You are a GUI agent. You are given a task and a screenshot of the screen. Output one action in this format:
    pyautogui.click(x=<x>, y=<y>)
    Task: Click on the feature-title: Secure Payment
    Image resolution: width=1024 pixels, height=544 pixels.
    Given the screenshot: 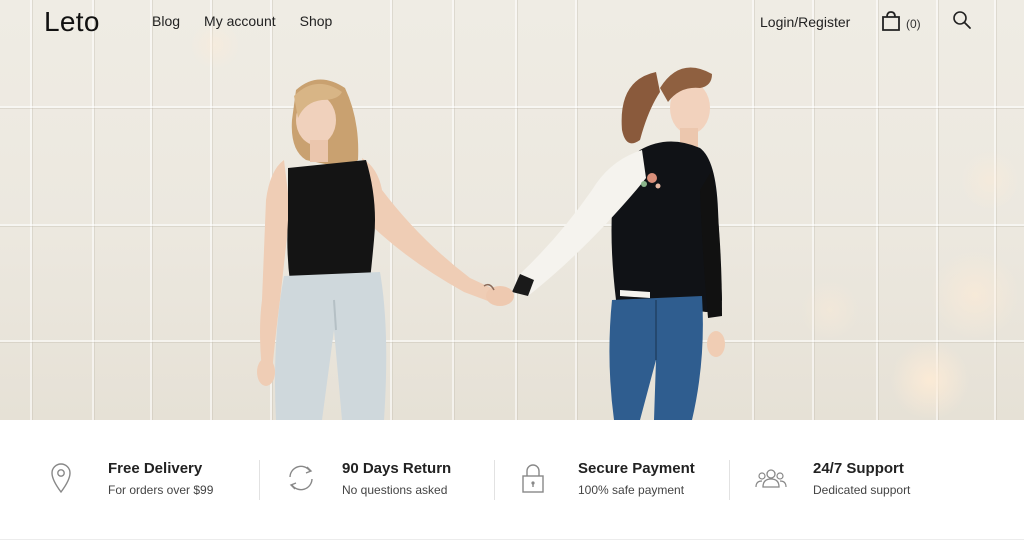 What is the action you would take?
    pyautogui.click(x=636, y=468)
    